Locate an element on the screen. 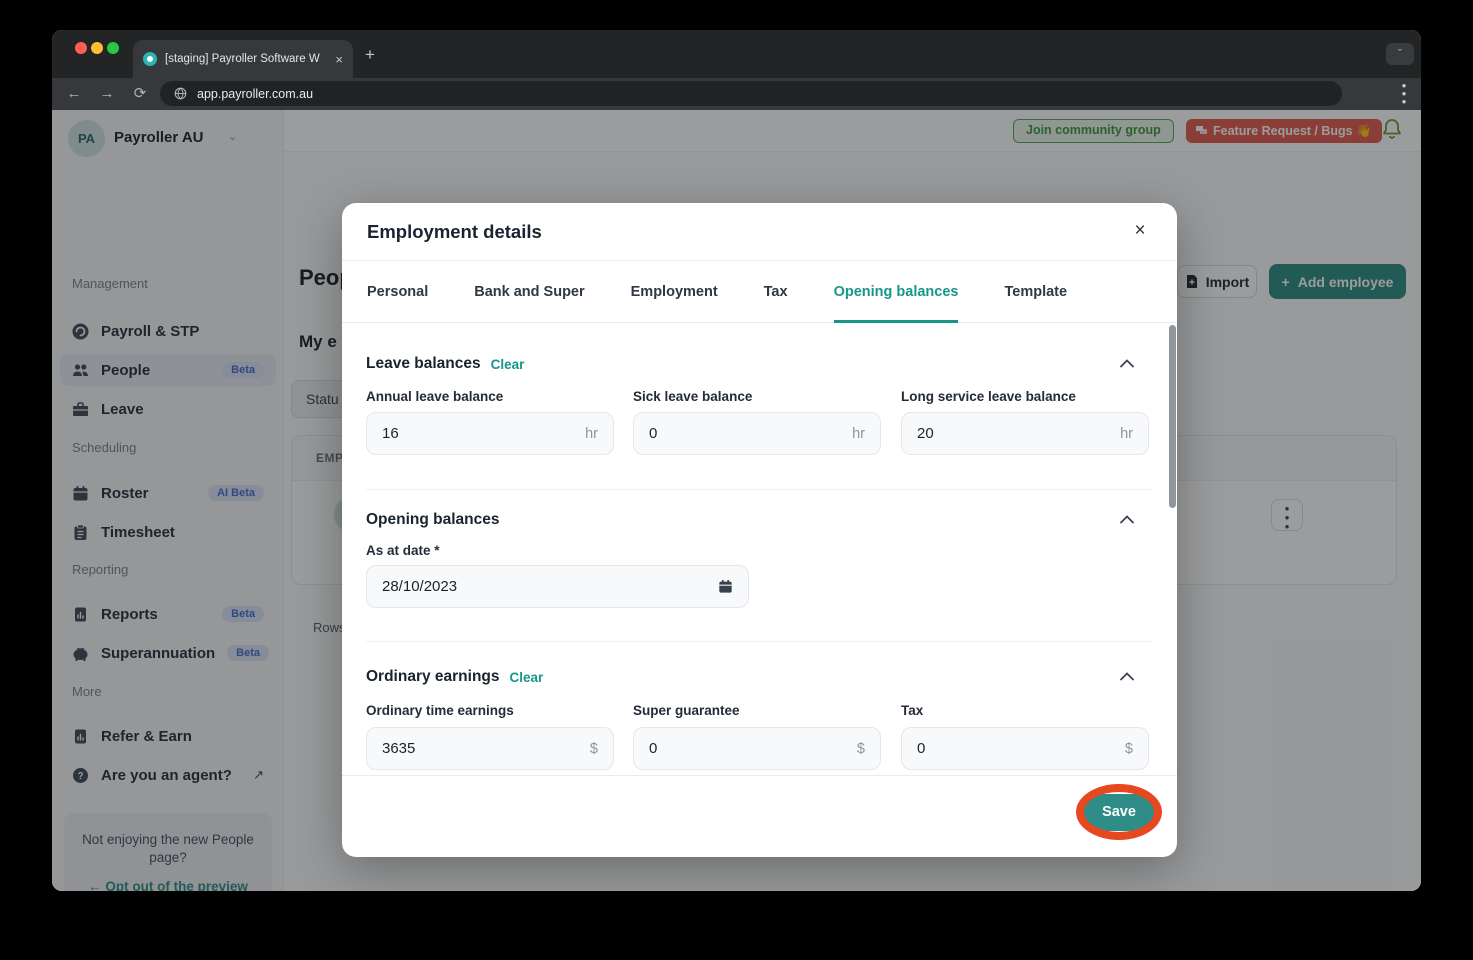 This screenshot has height=960, width=1473. long-service-leave-field: hr is located at coordinates (1025, 433).